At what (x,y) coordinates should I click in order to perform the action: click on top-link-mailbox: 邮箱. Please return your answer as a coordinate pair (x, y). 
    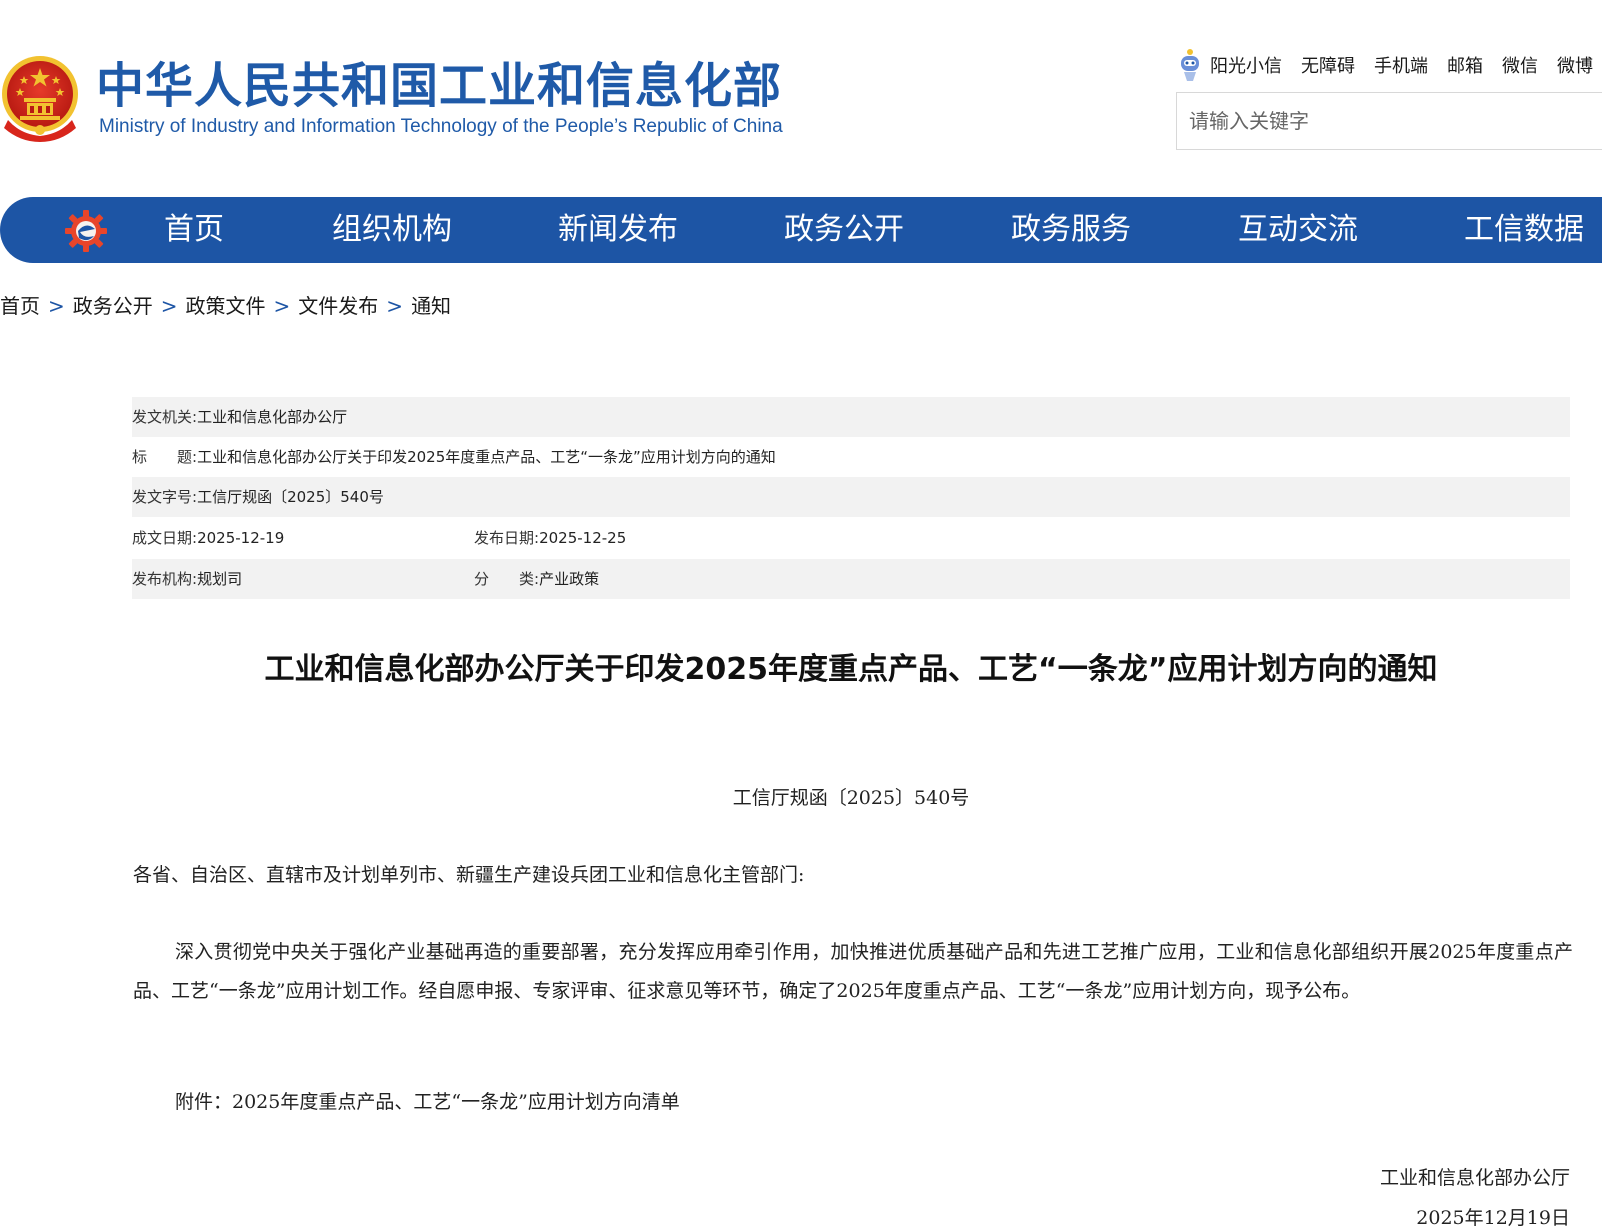
    Looking at the image, I should click on (1465, 65).